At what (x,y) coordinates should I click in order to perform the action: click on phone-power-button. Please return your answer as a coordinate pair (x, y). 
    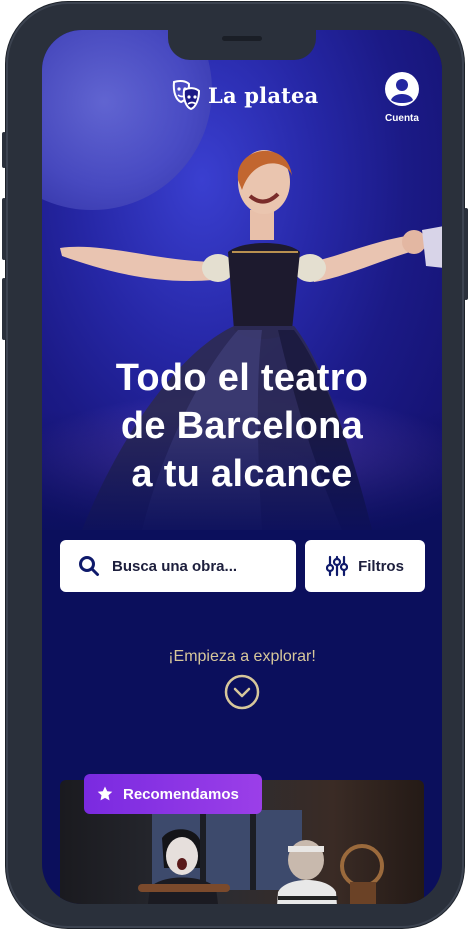
    Looking at the image, I should click on (466, 254).